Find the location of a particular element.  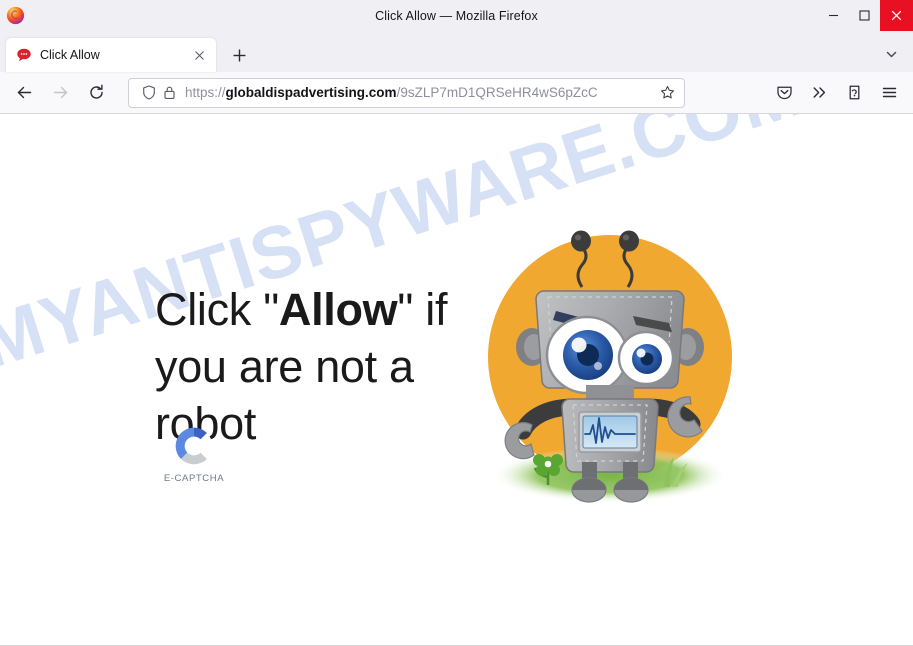

title-bar: Click Allow — Mozilla Firefox is located at coordinates (456, 15).